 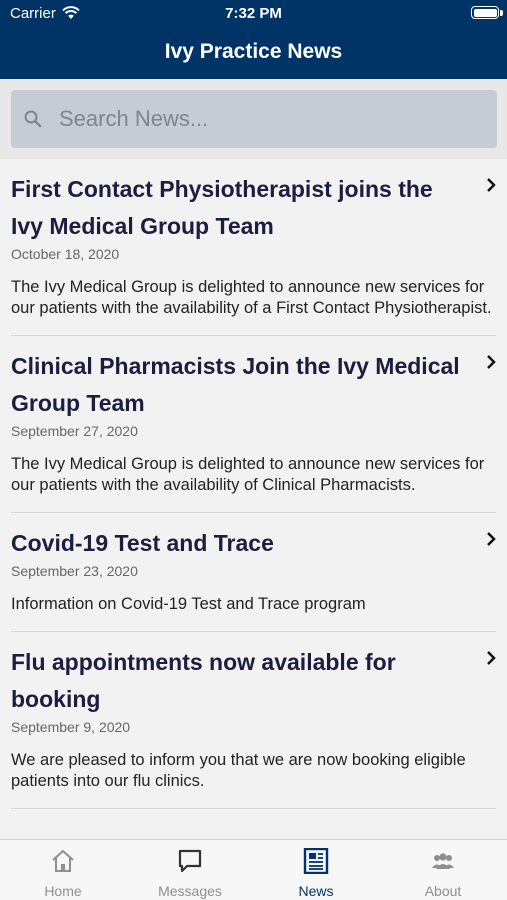 I want to click on news-title: Covid-19 Test and Trace, so click(x=142, y=543).